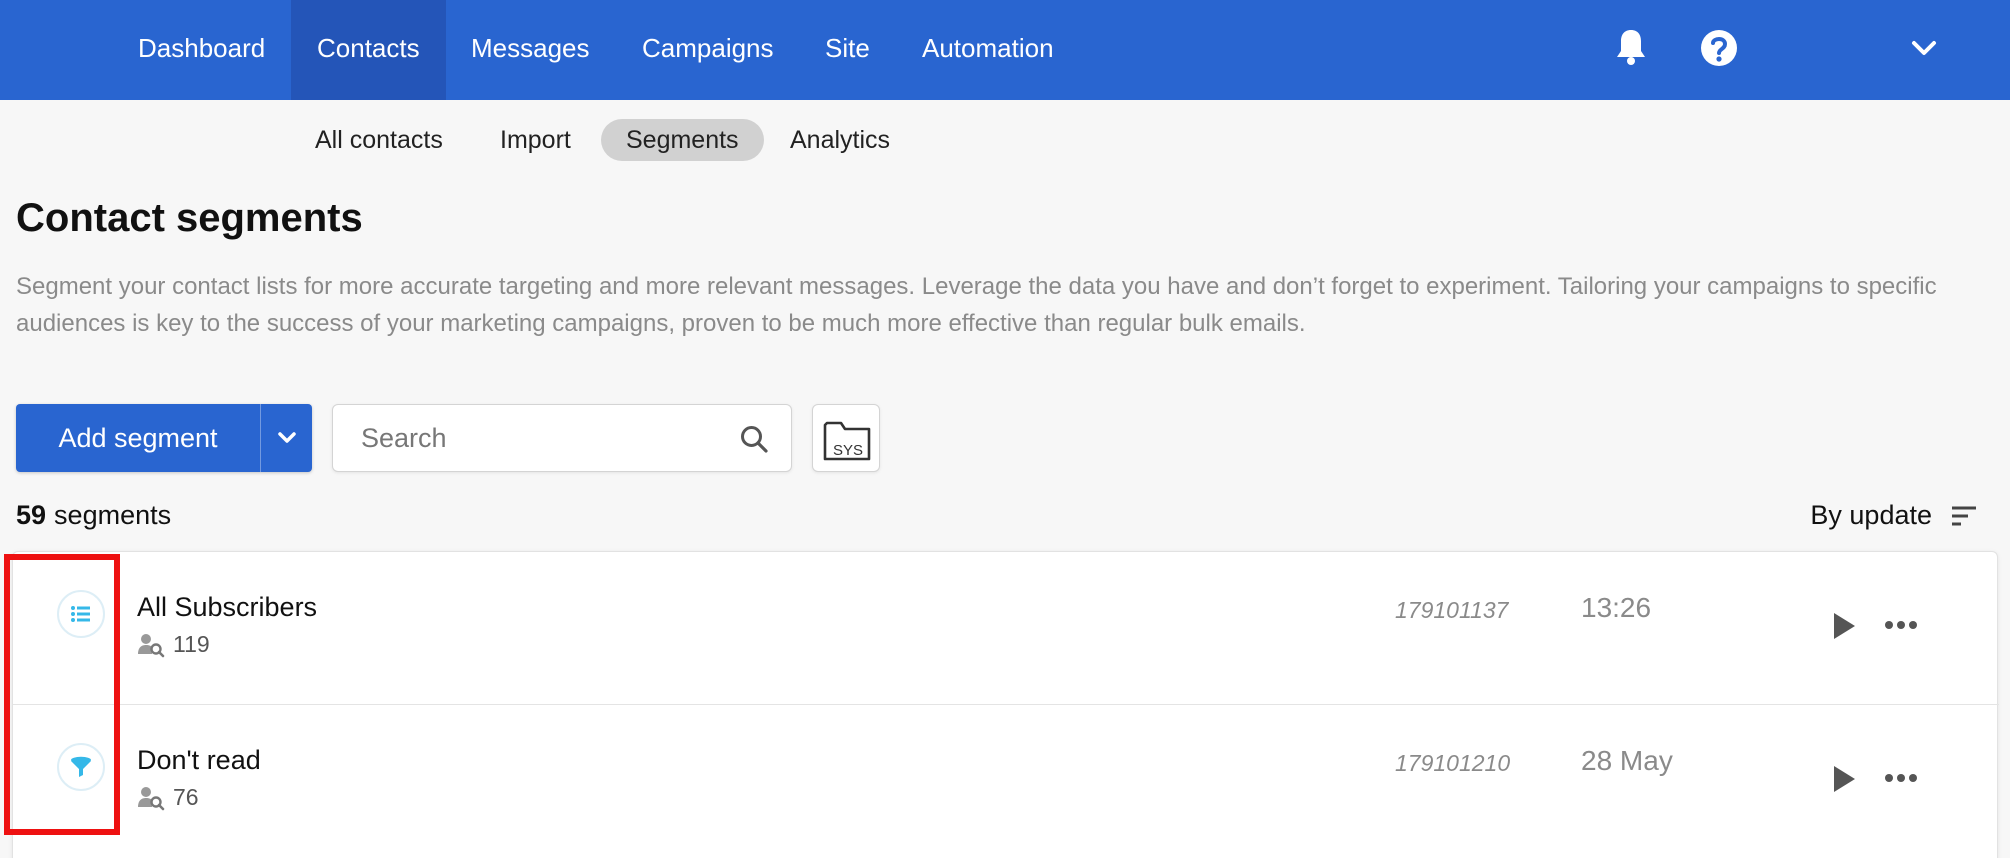 The image size is (2010, 858). What do you see at coordinates (535, 140) in the screenshot?
I see `subnav-import: Import` at bounding box center [535, 140].